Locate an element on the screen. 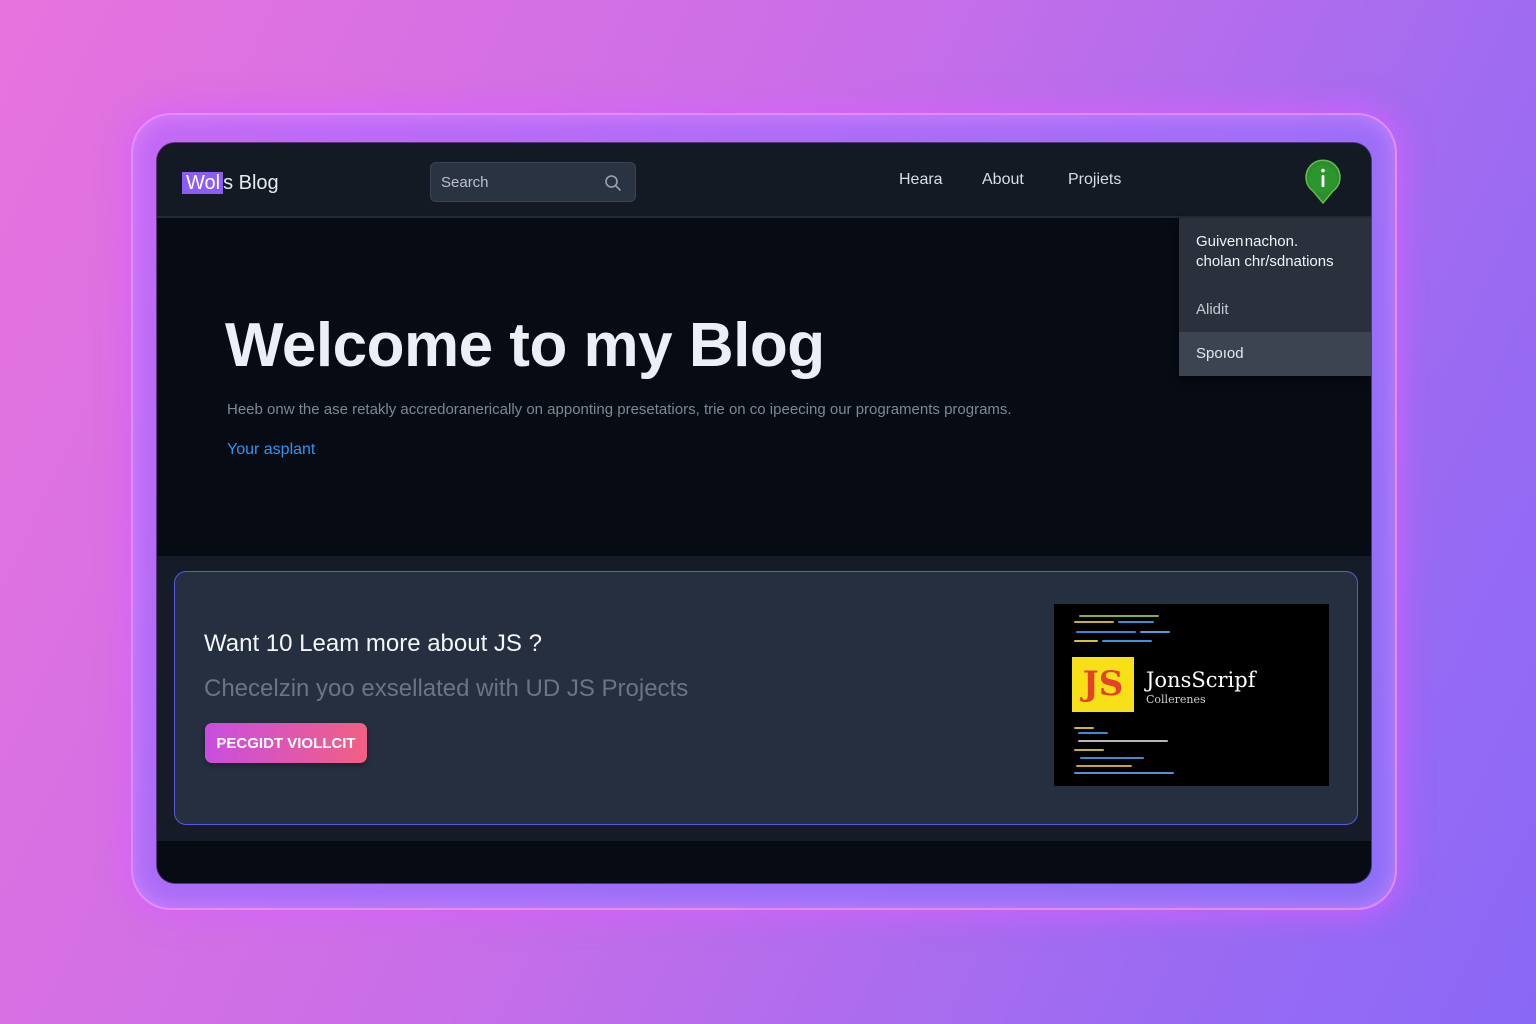 This screenshot has height=1024, width=1536. search-box is located at coordinates (533, 182).